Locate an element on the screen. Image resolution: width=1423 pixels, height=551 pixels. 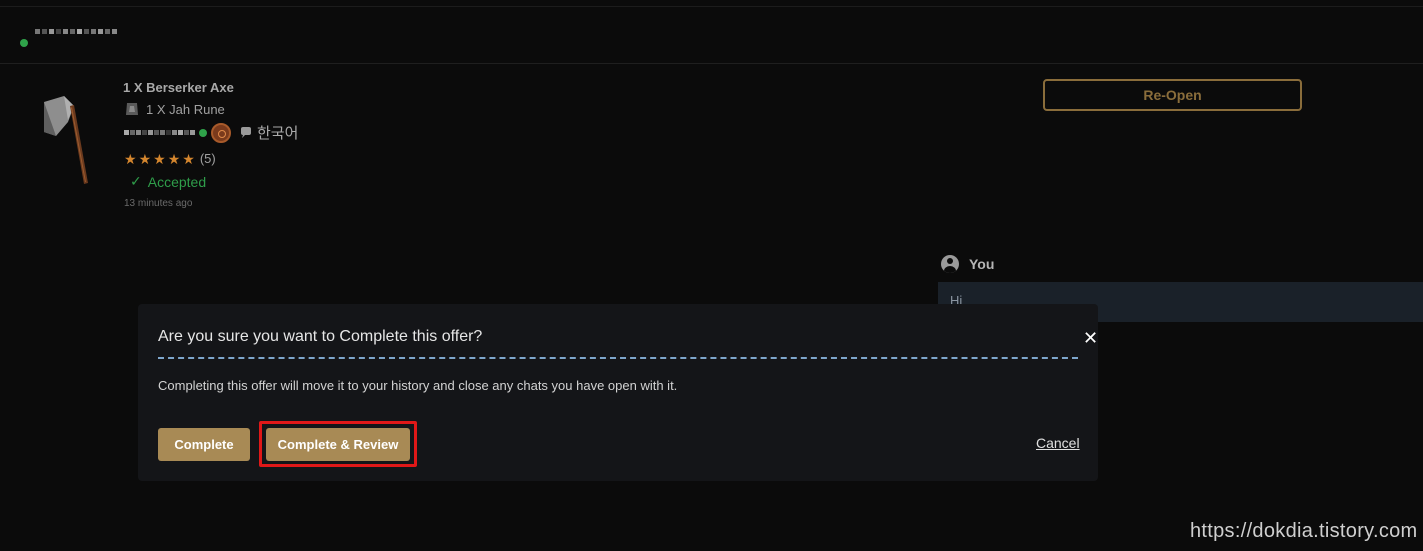
highlight-box: Complete & Review is located at coordinates (338, 444).